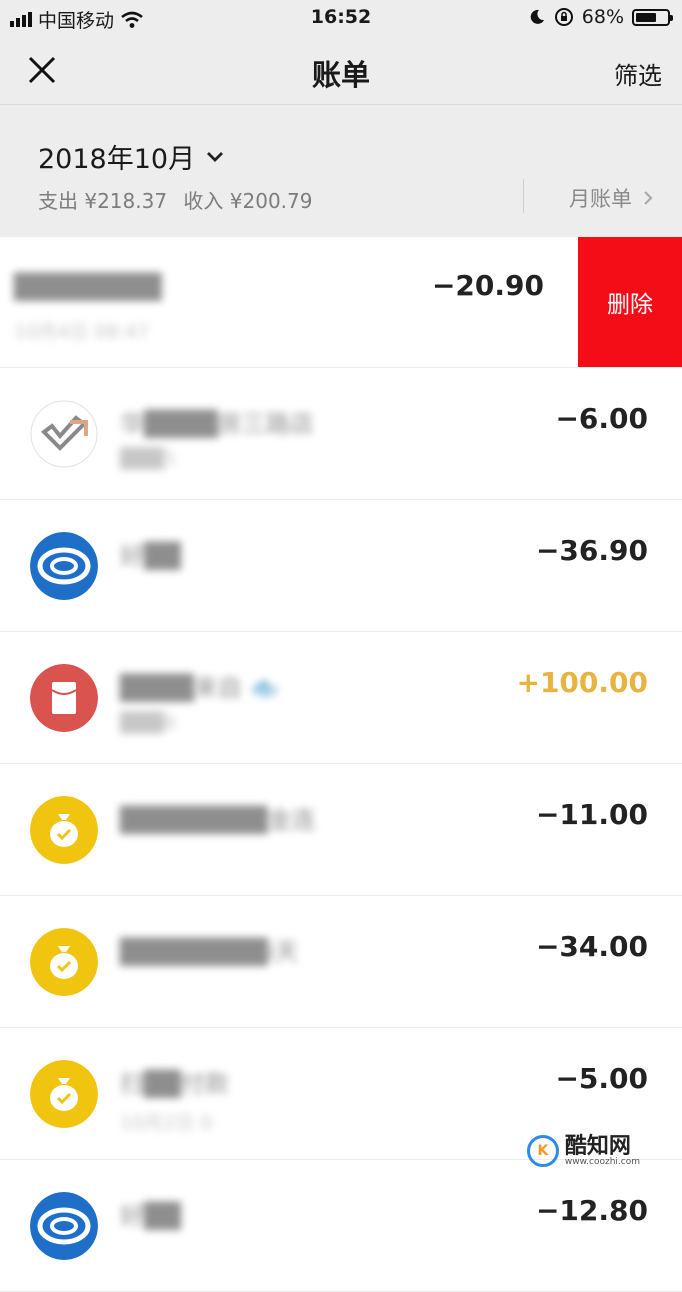 This screenshot has width=682, height=1292. What do you see at coordinates (563, 17) in the screenshot?
I see `rotation-lock-icon` at bounding box center [563, 17].